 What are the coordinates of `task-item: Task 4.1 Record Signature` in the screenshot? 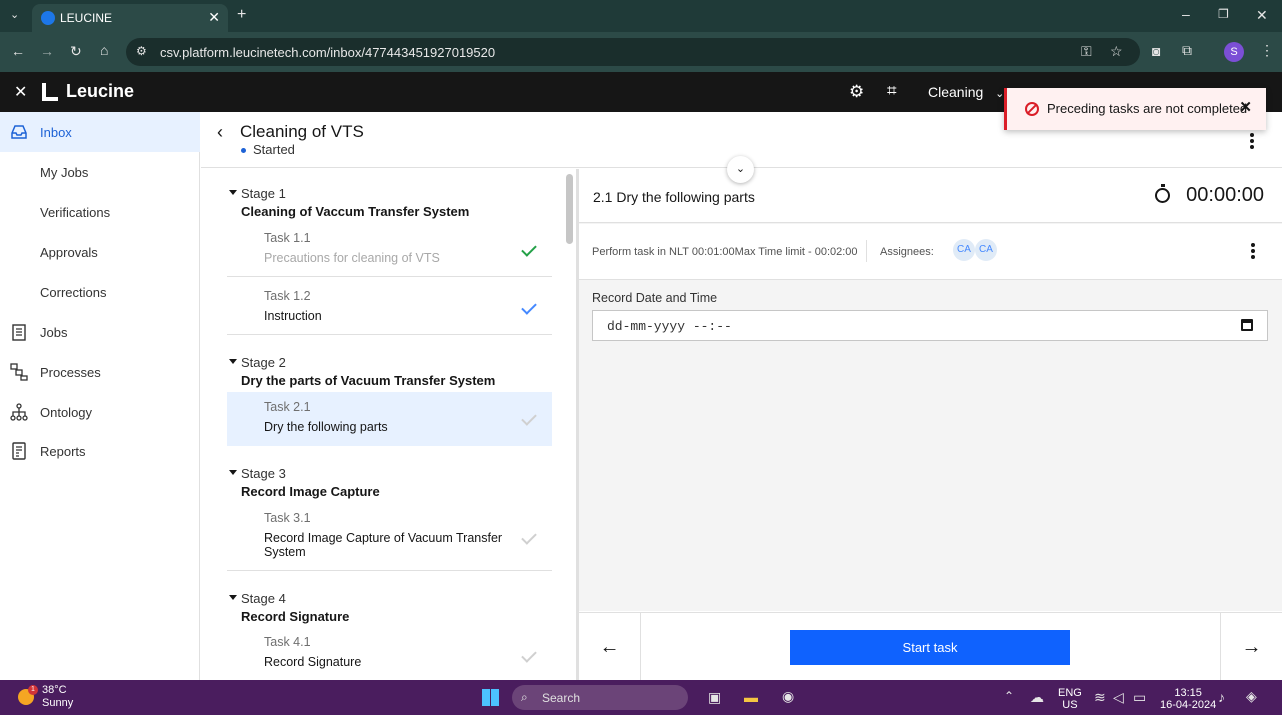 It's located at (389, 653).